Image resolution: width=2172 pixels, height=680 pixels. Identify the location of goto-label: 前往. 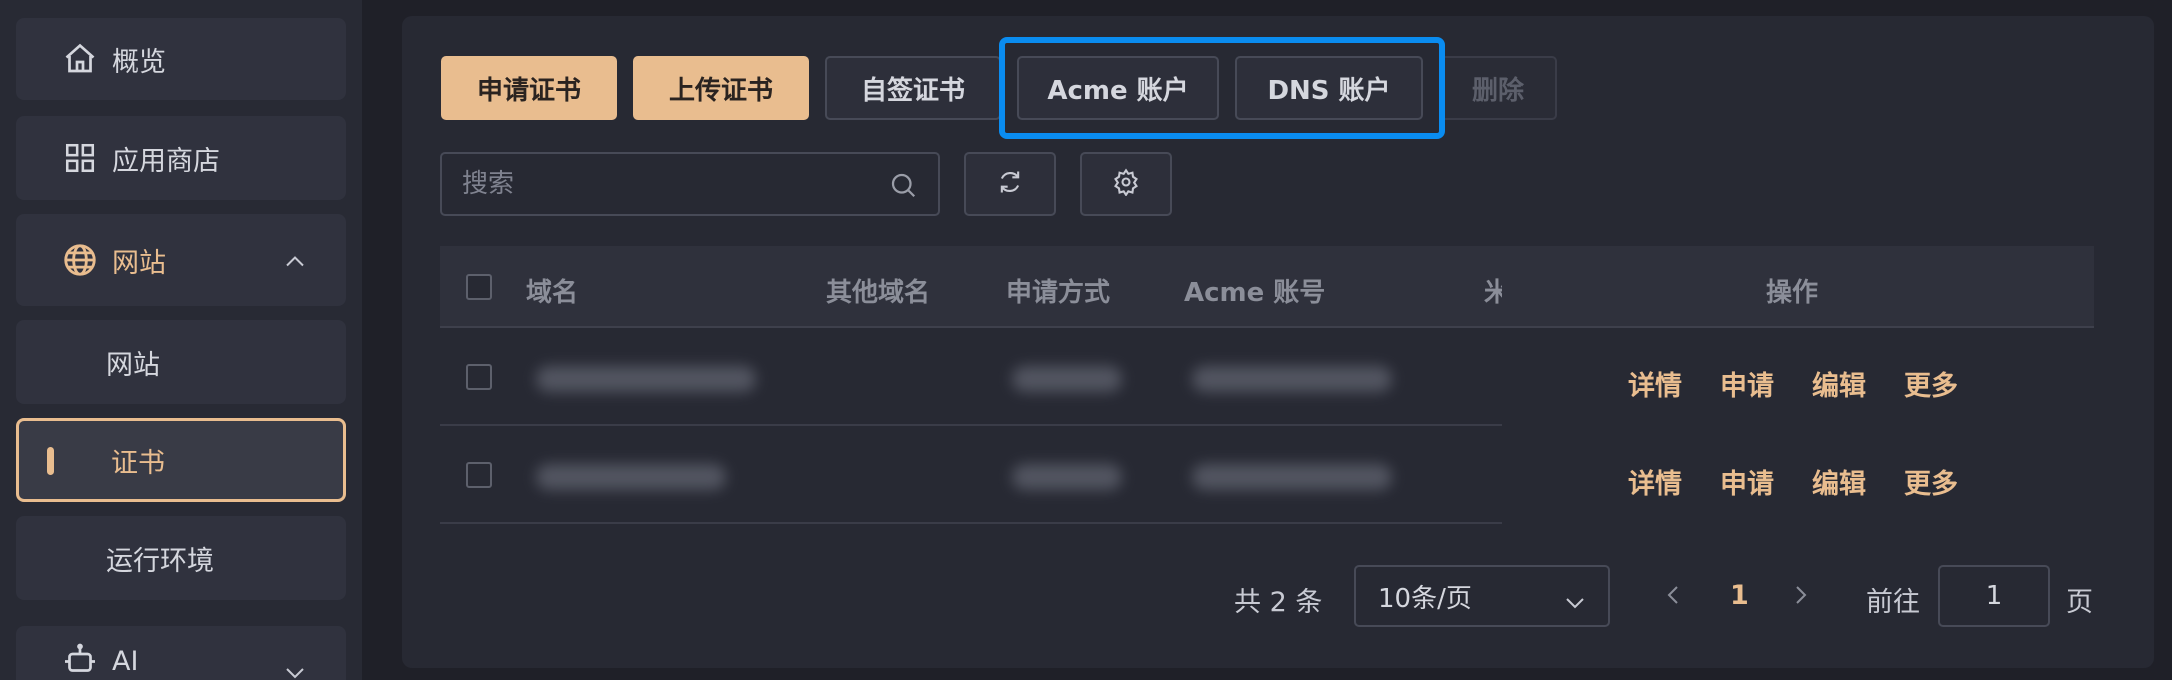
(1893, 602).